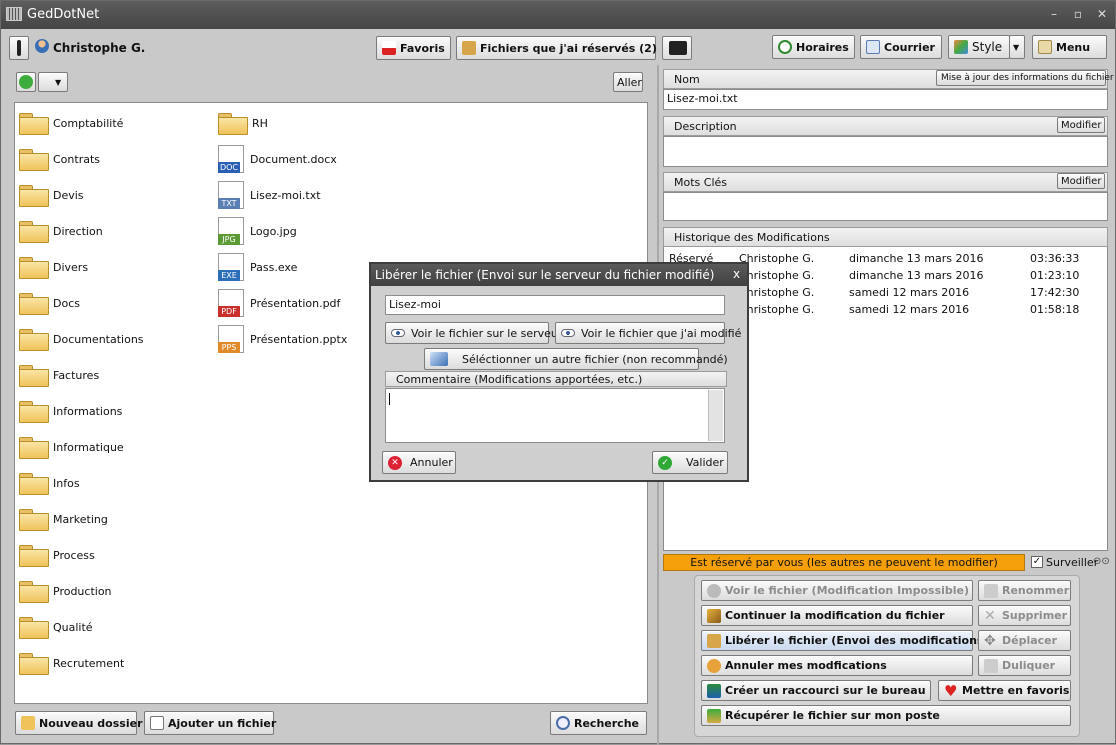 The image size is (1116, 745). I want to click on history-time: 01:23:10, so click(1055, 275).